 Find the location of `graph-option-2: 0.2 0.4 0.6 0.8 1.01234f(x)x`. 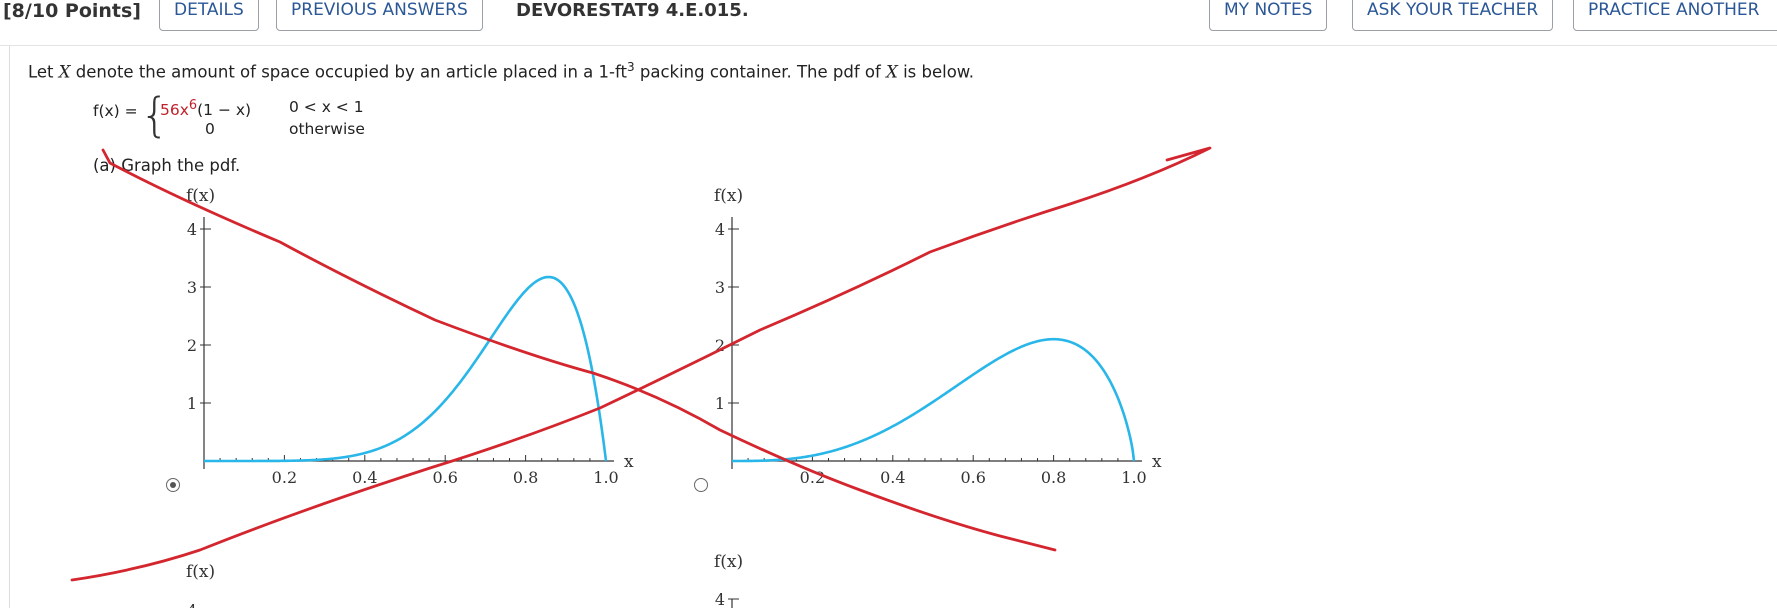

graph-option-2: 0.2 0.4 0.6 0.8 1.01234f(x)x is located at coordinates (938, 336).